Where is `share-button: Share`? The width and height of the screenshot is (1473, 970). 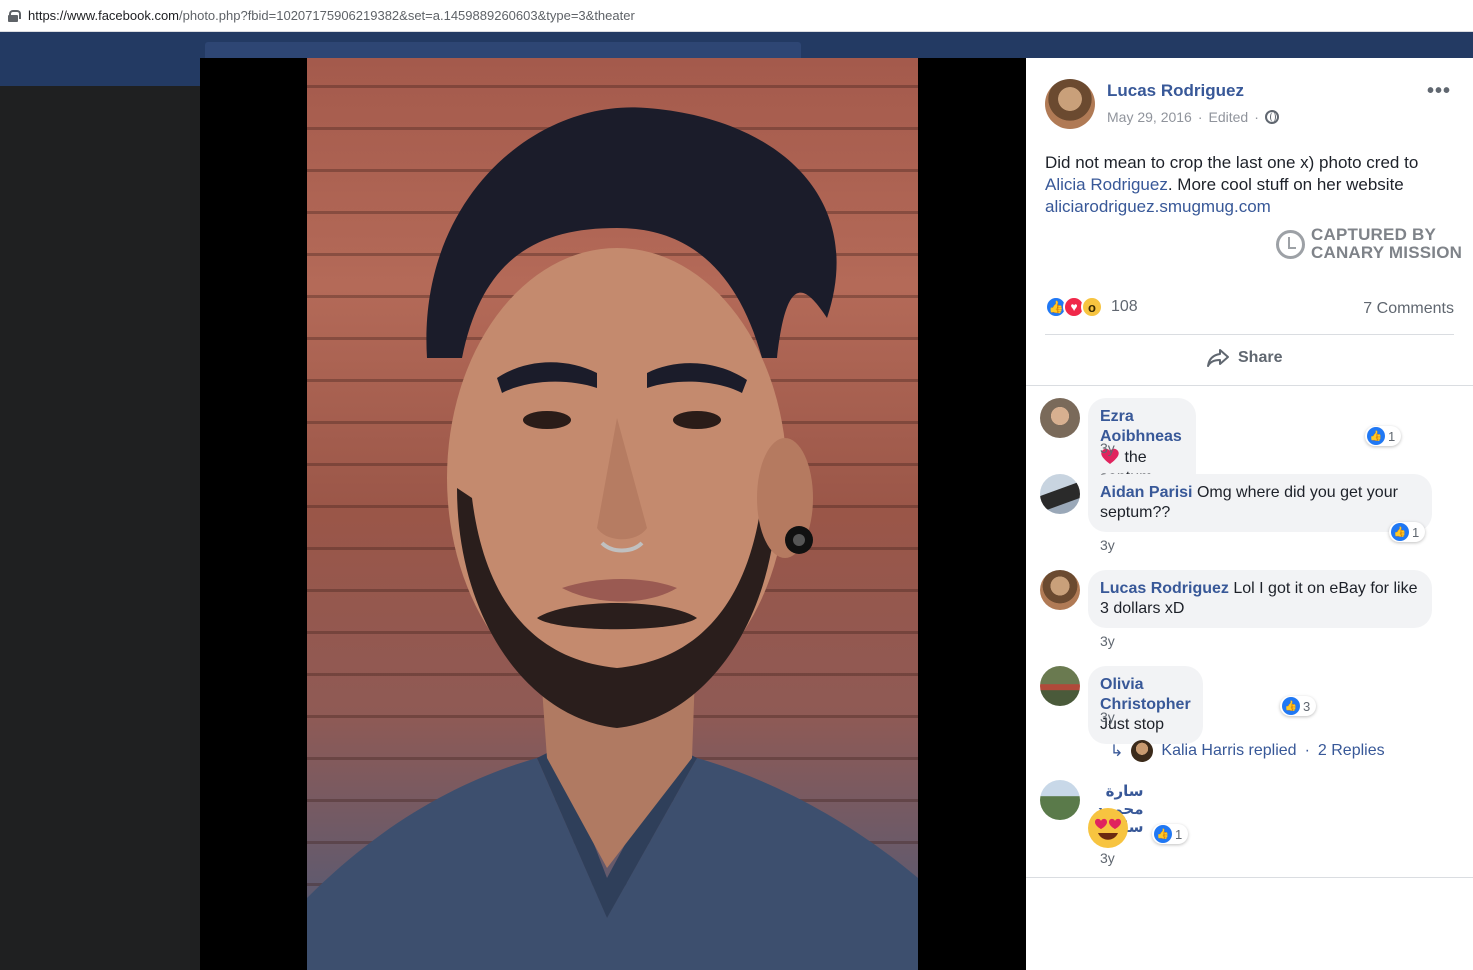 share-button: Share is located at coordinates (1244, 358).